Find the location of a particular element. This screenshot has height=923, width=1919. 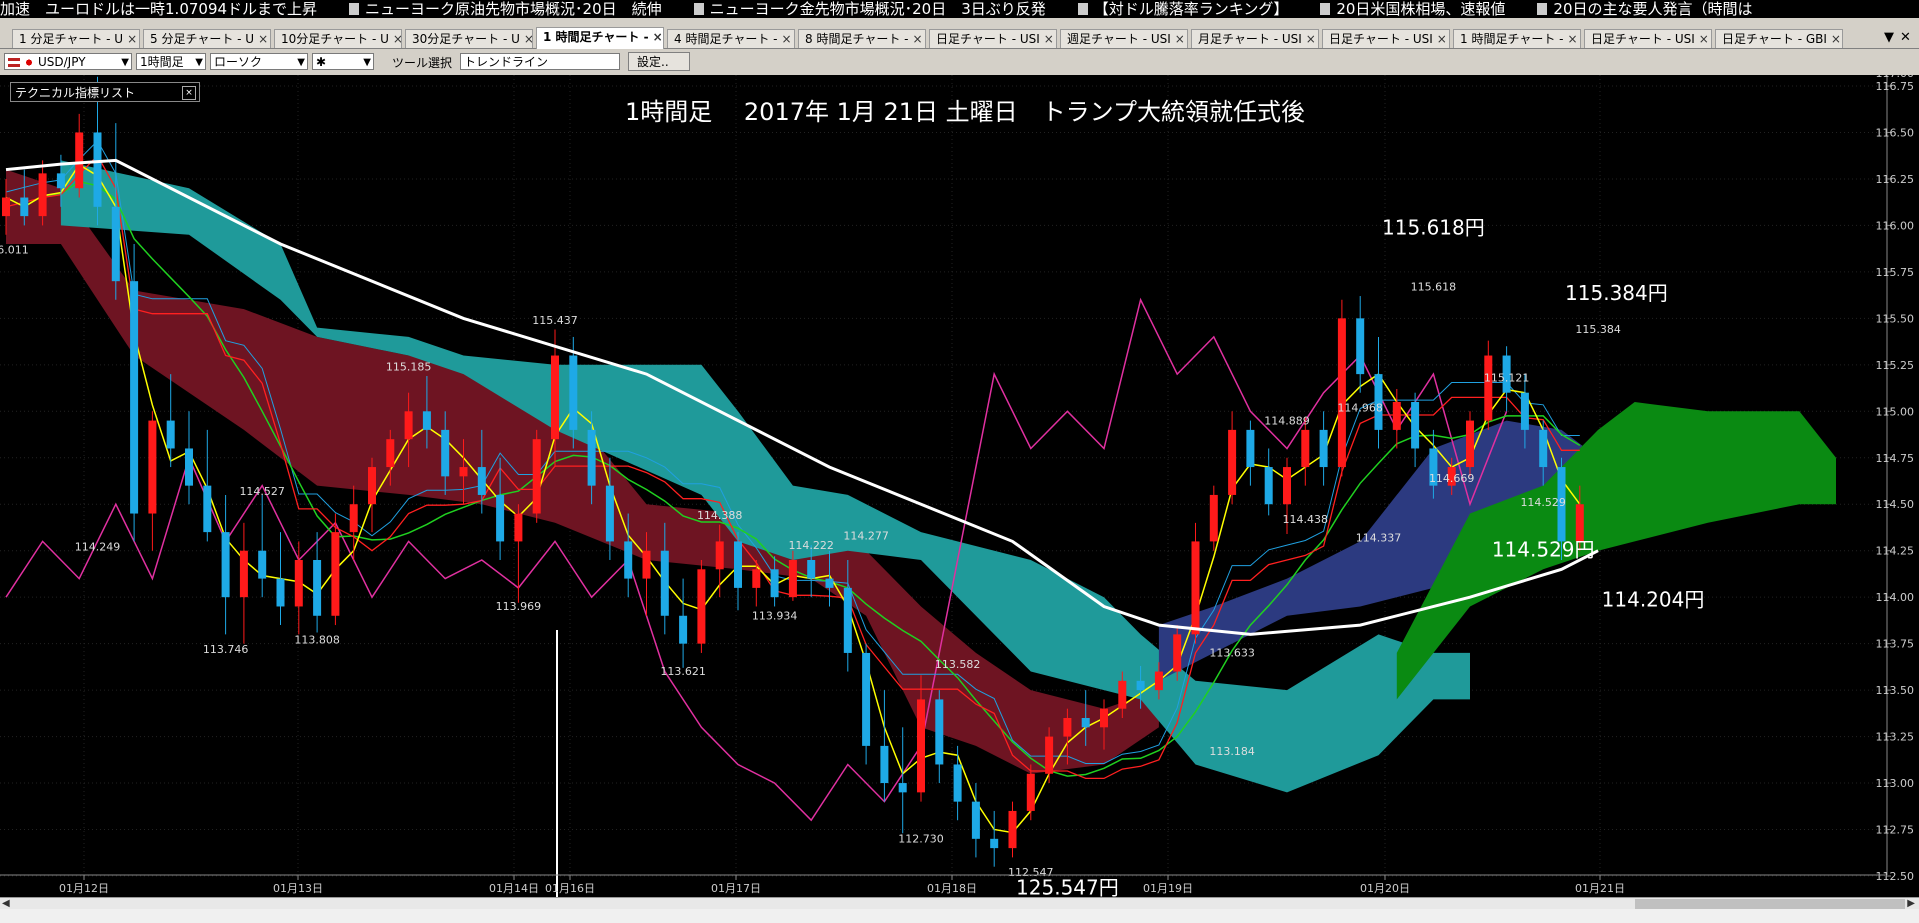

close-all-icon: ✕ is located at coordinates (1905, 37).